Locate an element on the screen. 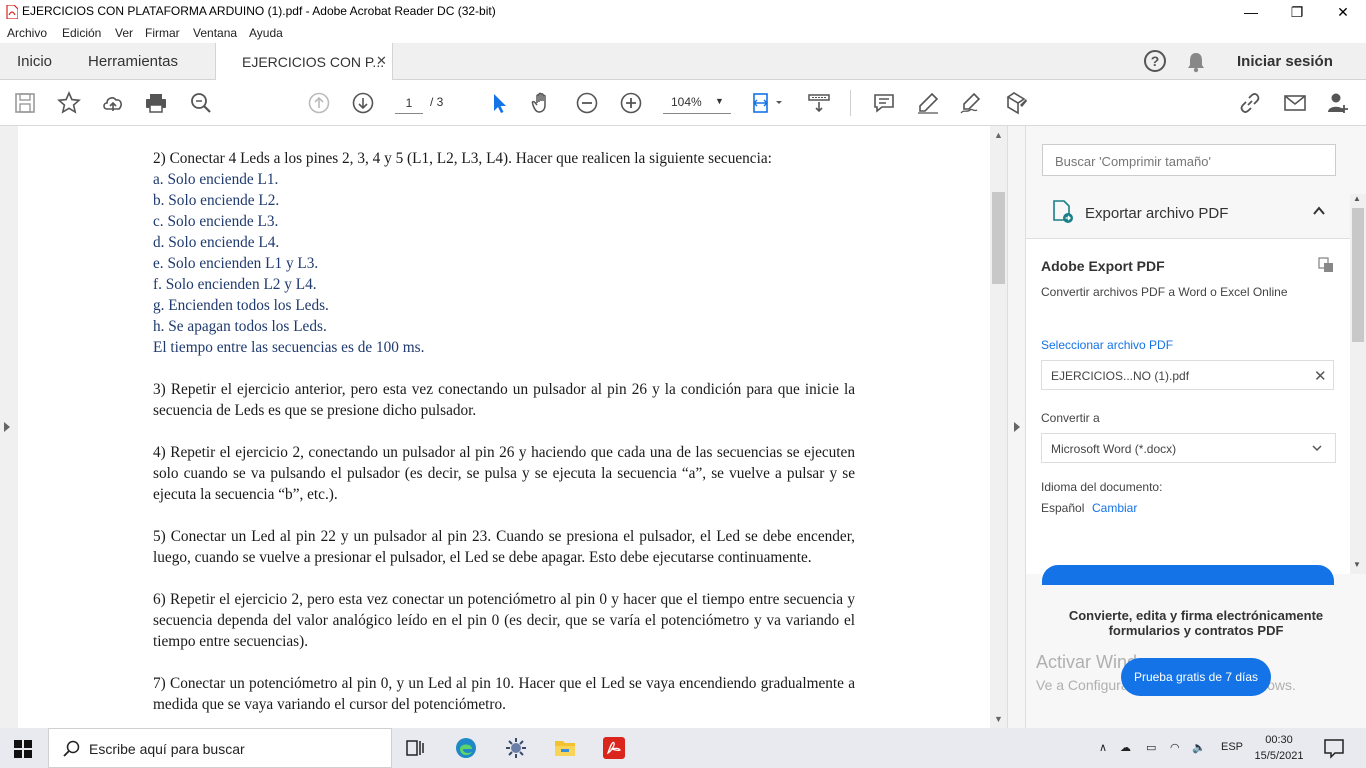  copy-icon is located at coordinates (1326, 265).